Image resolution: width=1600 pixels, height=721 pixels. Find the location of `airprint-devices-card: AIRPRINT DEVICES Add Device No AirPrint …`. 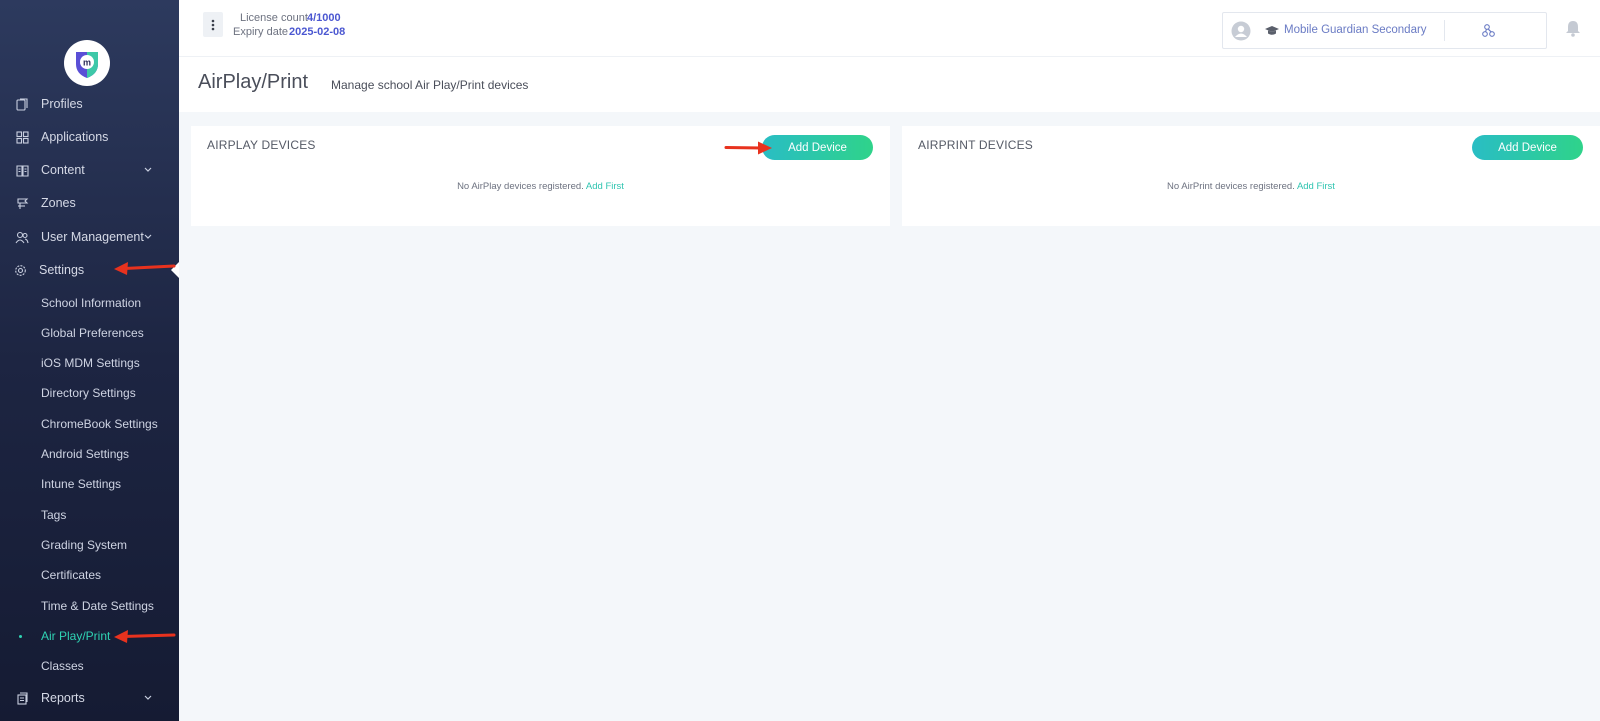

airprint-devices-card: AIRPRINT DEVICES Add Device No AirPrint … is located at coordinates (1251, 176).